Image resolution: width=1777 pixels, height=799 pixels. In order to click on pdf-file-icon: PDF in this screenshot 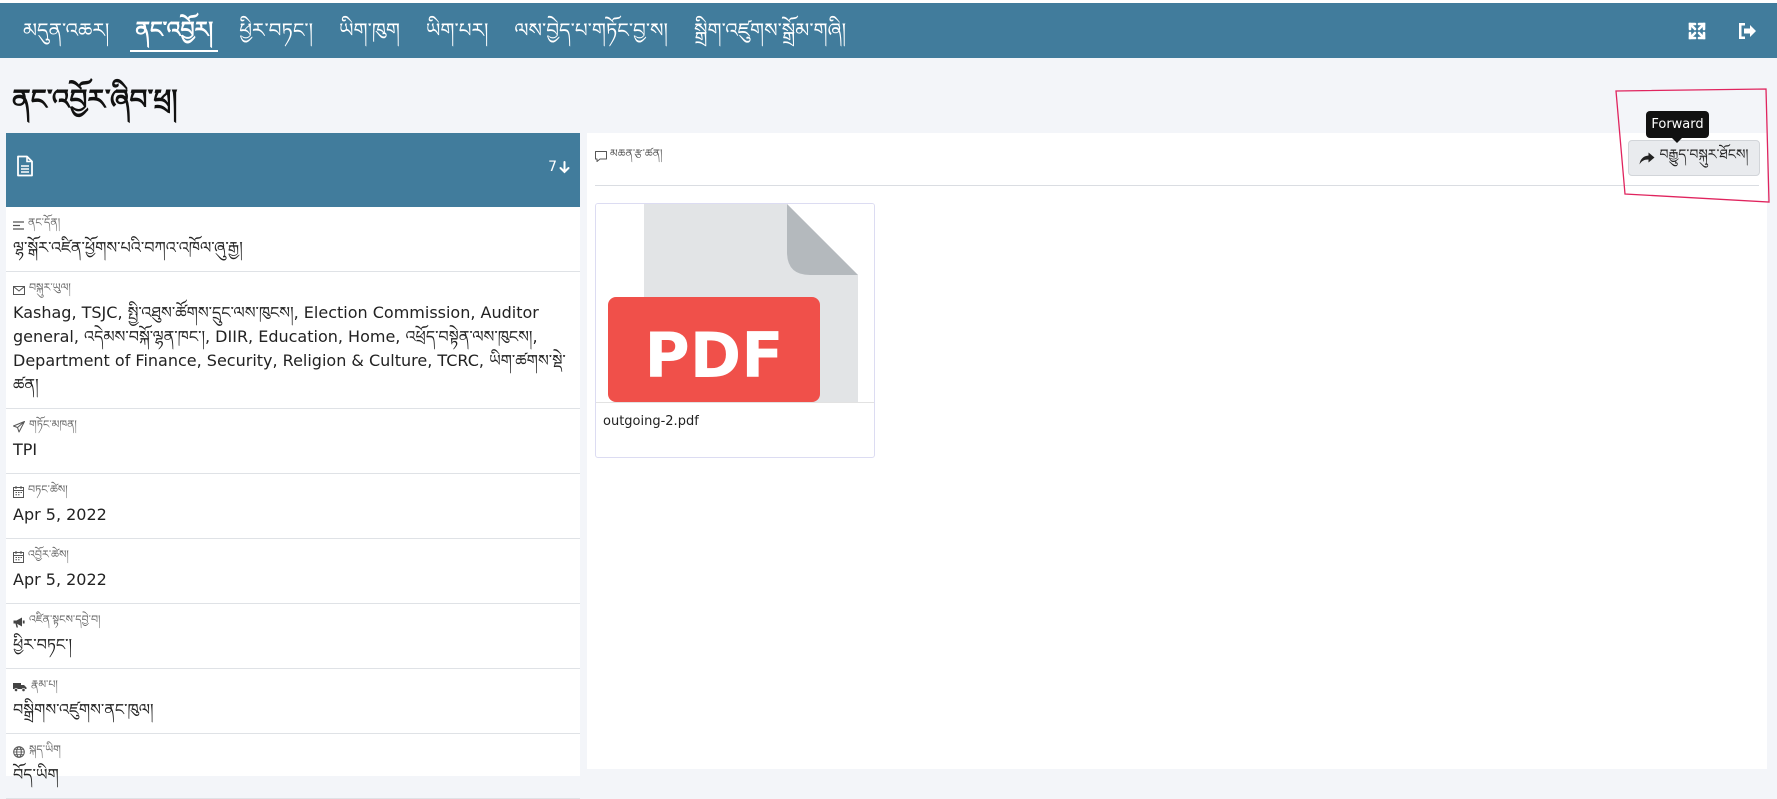, I will do `click(733, 303)`.